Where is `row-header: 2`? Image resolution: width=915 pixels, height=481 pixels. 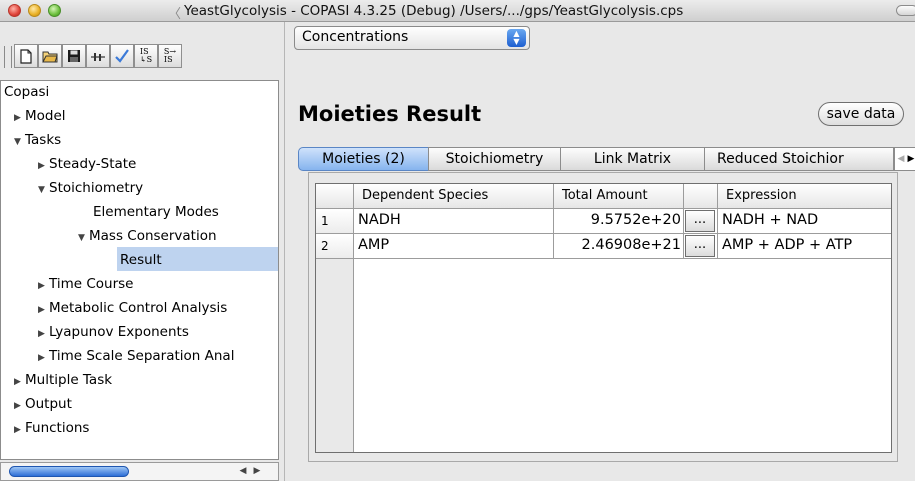
row-header: 2 is located at coordinates (335, 246).